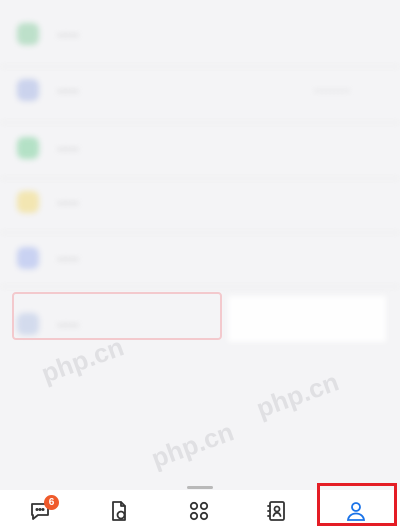  I want to click on tab-workbench, so click(199, 511).